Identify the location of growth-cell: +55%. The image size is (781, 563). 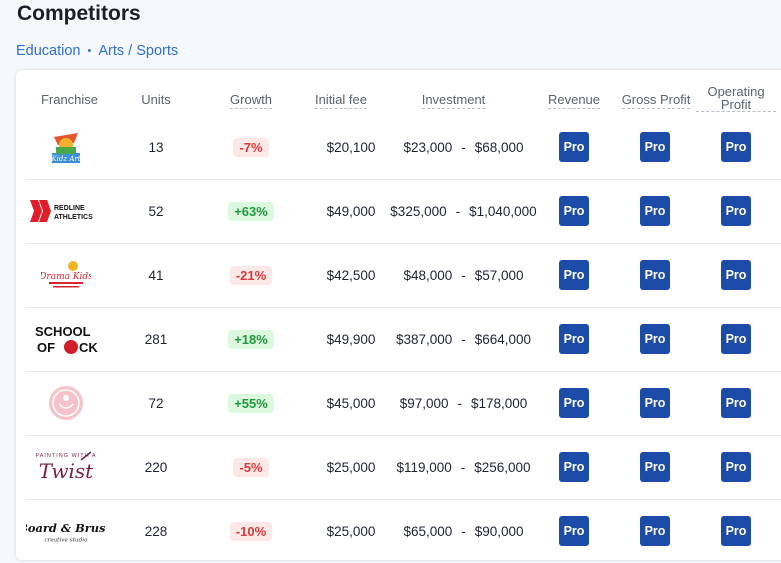
(251, 403).